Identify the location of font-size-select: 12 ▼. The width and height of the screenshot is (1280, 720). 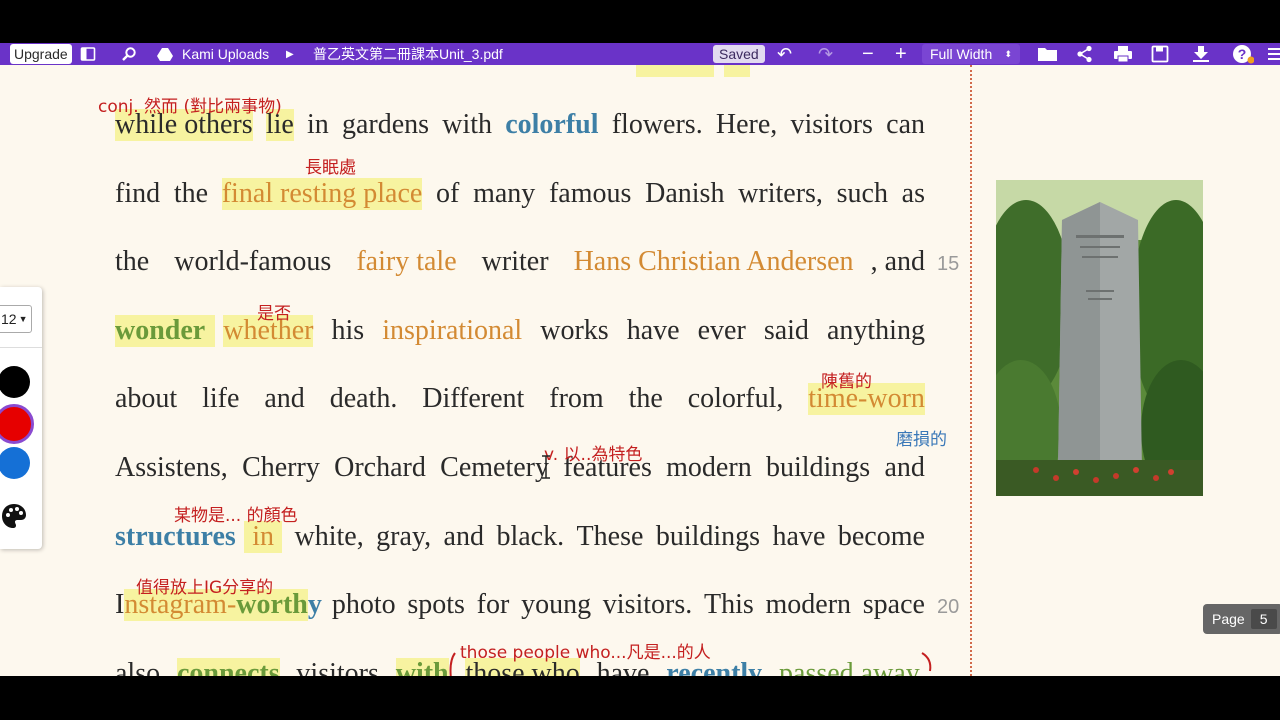
(16, 319).